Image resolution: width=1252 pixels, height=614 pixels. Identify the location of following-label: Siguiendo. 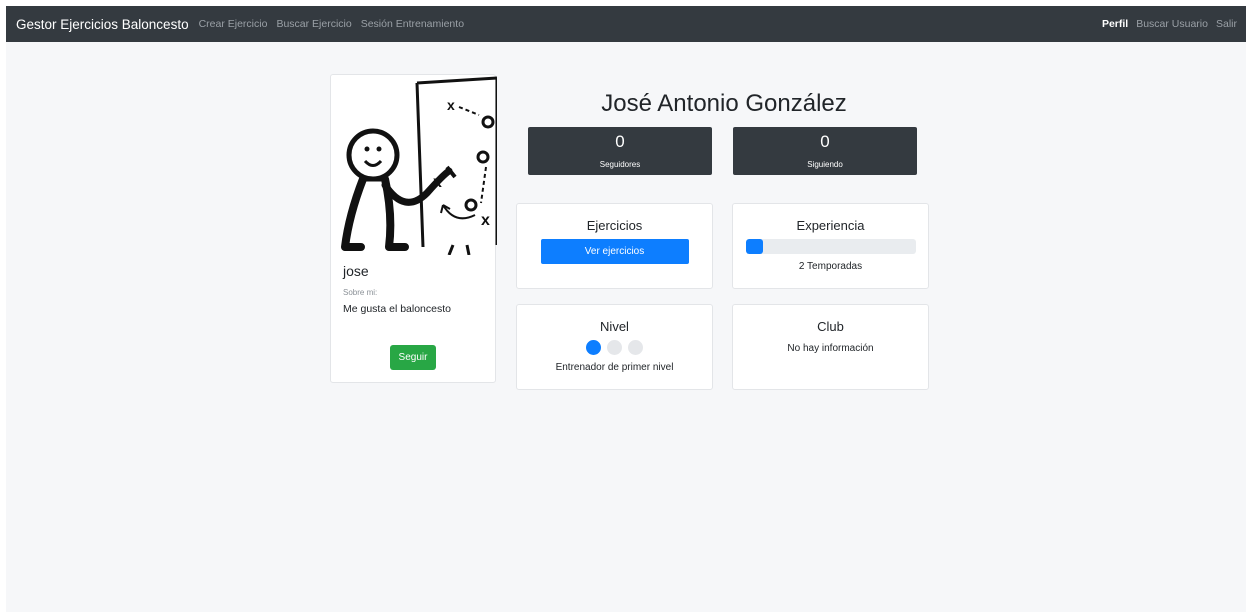
(825, 164).